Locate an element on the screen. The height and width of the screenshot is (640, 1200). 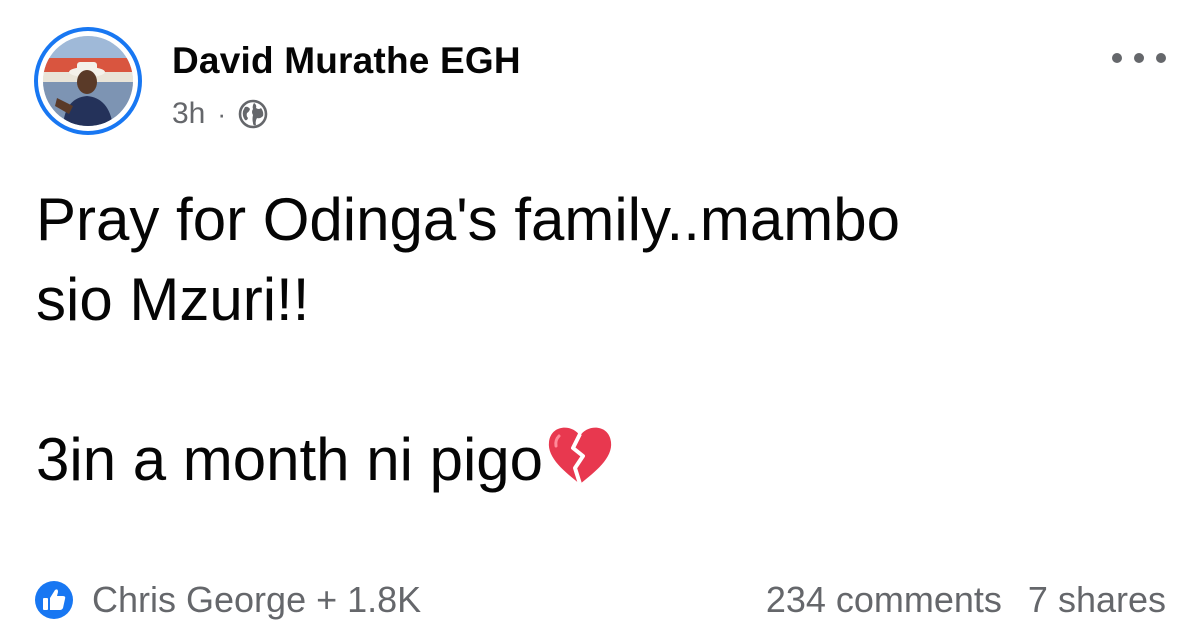
reactions-summary: Chris George + 1.8K is located at coordinates (227, 600).